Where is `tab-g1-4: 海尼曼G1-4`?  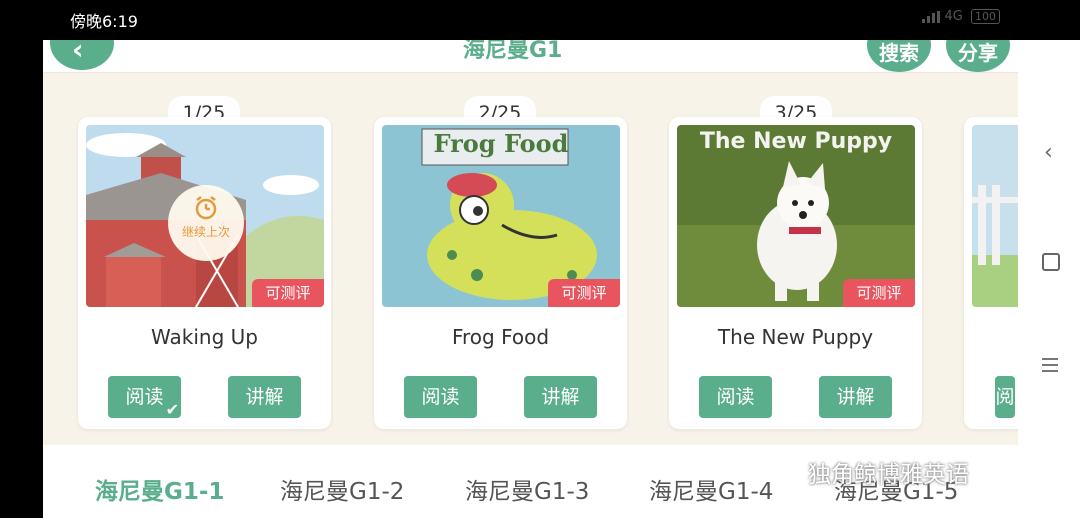 tab-g1-4: 海尼曼G1-4 is located at coordinates (711, 489).